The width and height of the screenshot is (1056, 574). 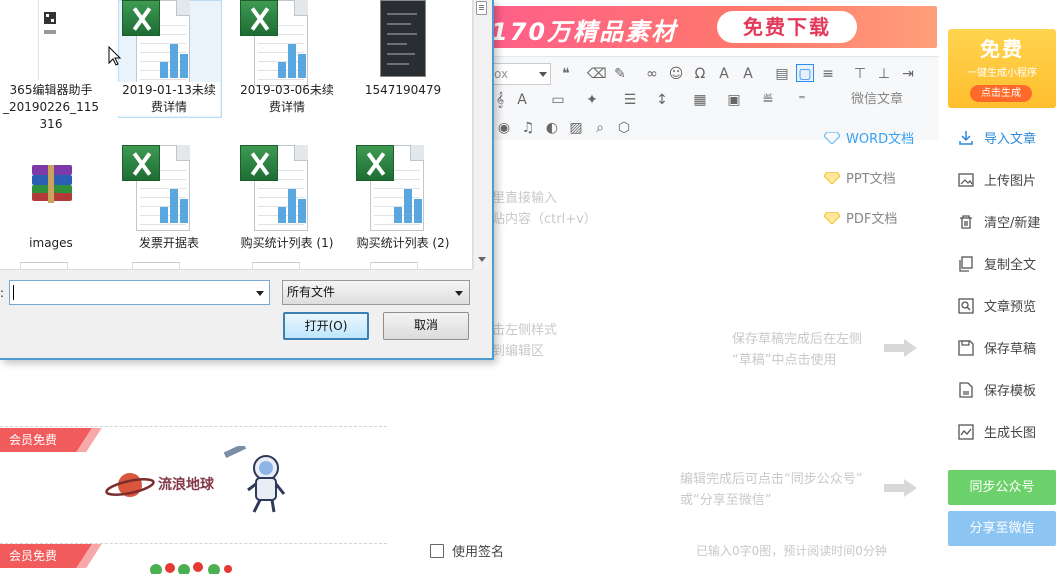 I want to click on html-icon: ⬡, so click(x=624, y=128).